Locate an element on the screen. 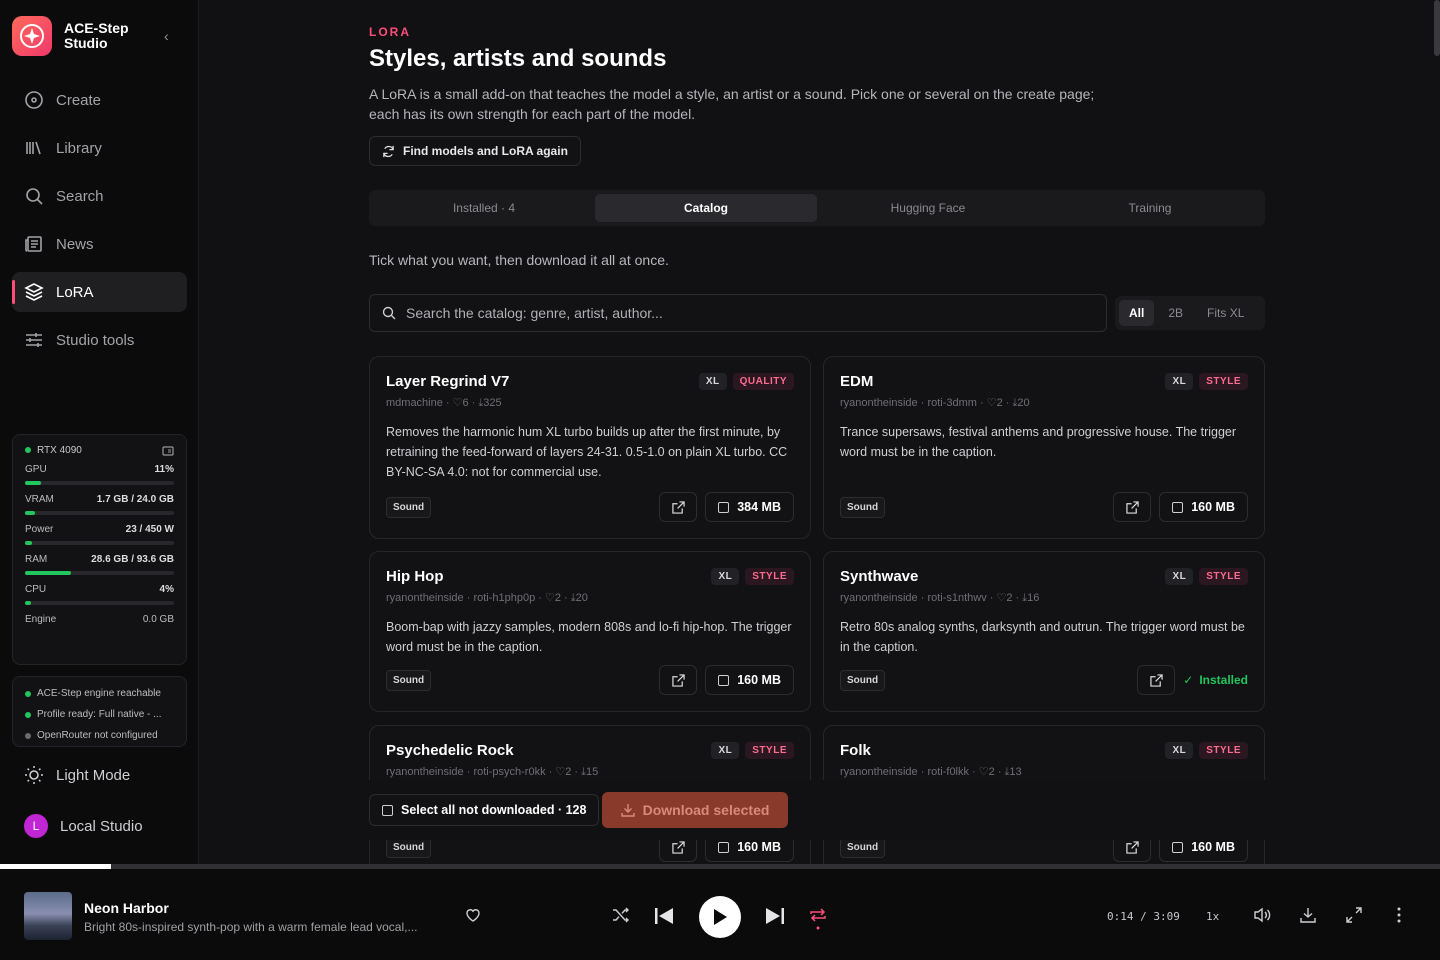  progress-fill is located at coordinates (55, 866).